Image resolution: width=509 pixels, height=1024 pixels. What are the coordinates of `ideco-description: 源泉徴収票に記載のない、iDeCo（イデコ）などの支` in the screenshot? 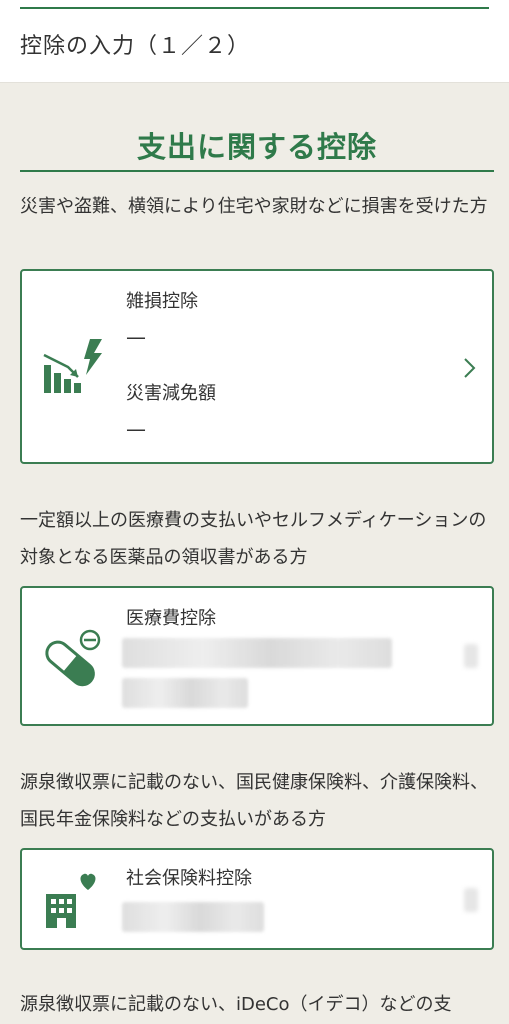 It's located at (236, 1004).